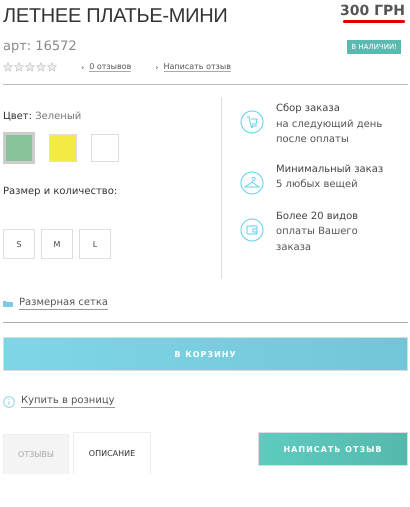  Describe the element at coordinates (40, 46) in the screenshot. I see `article-number: арт: 16572` at that location.